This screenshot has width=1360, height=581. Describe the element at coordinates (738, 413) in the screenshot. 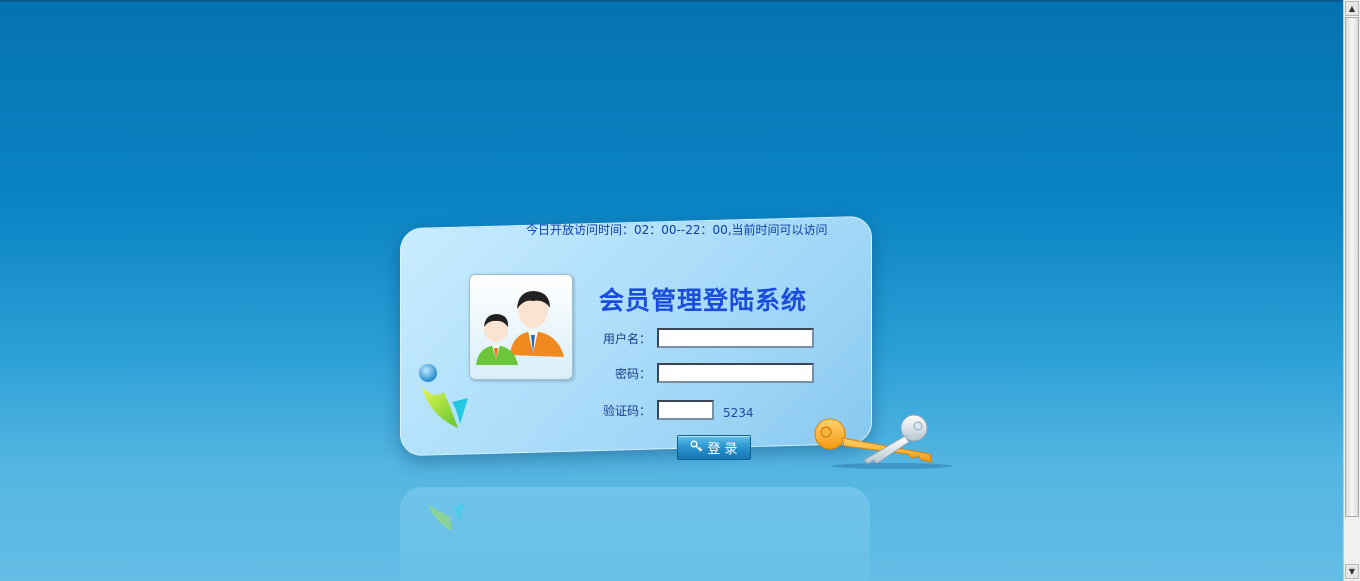

I see `captcha-code: 5234` at that location.